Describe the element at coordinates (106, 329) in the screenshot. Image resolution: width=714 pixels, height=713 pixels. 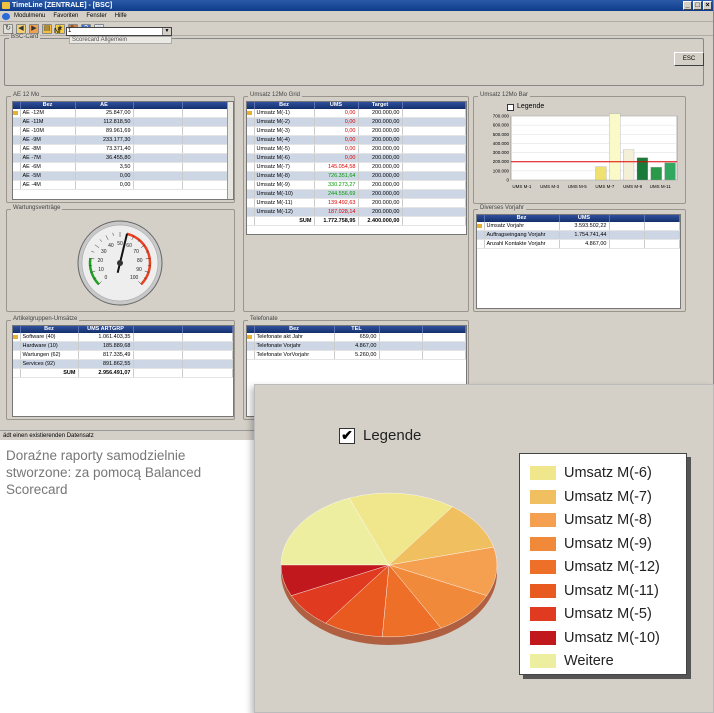
I see `col-ums-artgrp: UMS ARTGRP` at that location.